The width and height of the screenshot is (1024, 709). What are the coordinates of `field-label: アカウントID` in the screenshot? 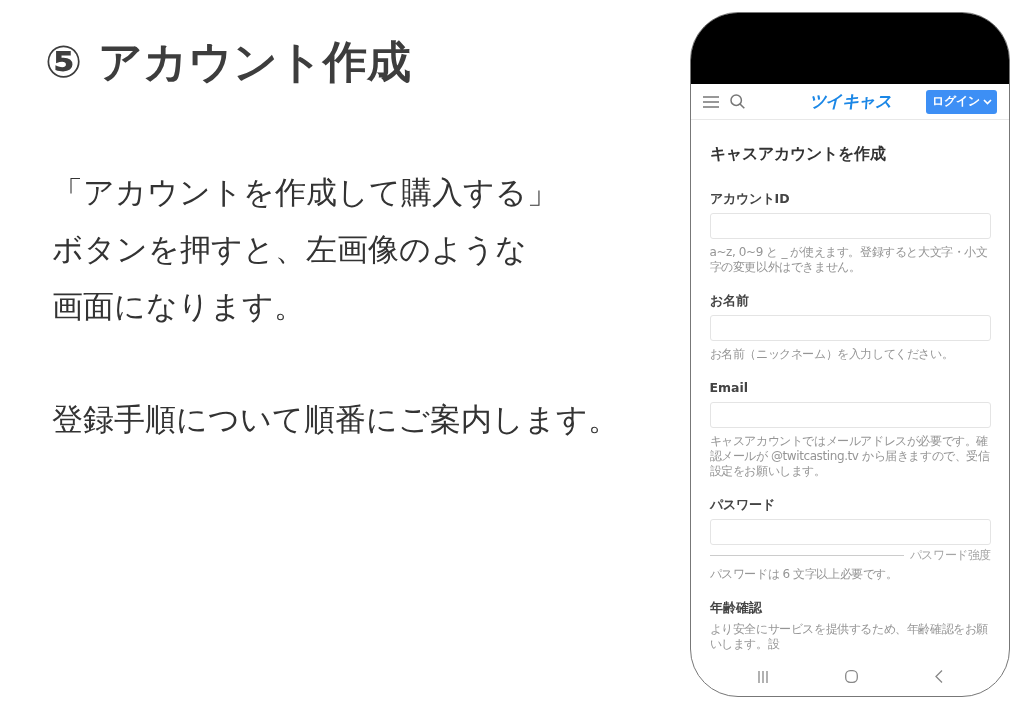 It's located at (750, 198).